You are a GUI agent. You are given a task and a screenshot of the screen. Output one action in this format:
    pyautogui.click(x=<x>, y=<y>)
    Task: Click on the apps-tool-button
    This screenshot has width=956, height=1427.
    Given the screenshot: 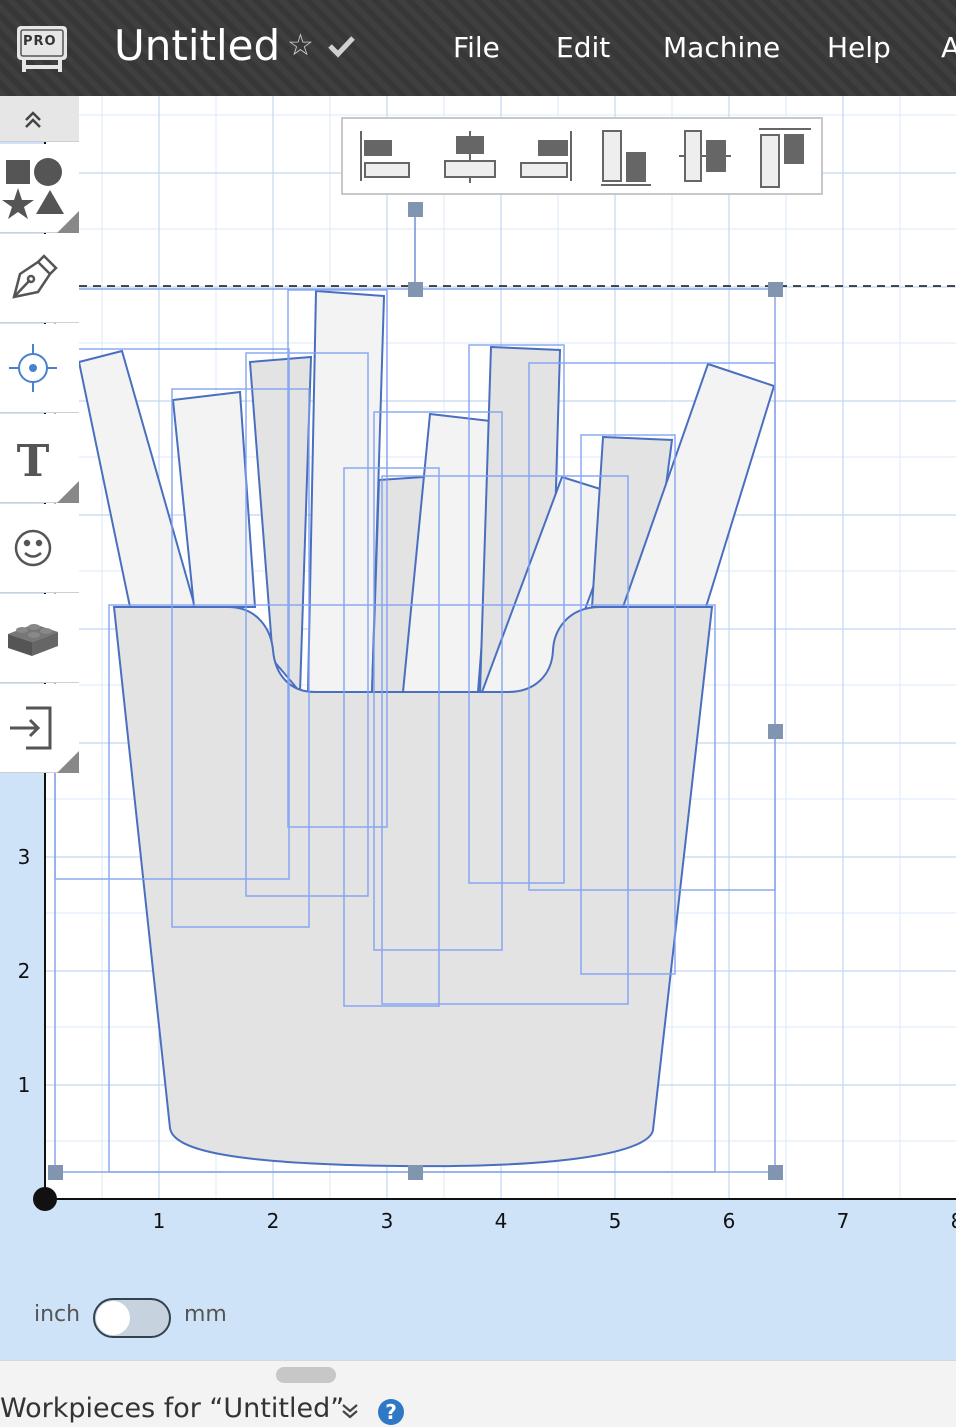 What is the action you would take?
    pyautogui.click(x=39, y=638)
    